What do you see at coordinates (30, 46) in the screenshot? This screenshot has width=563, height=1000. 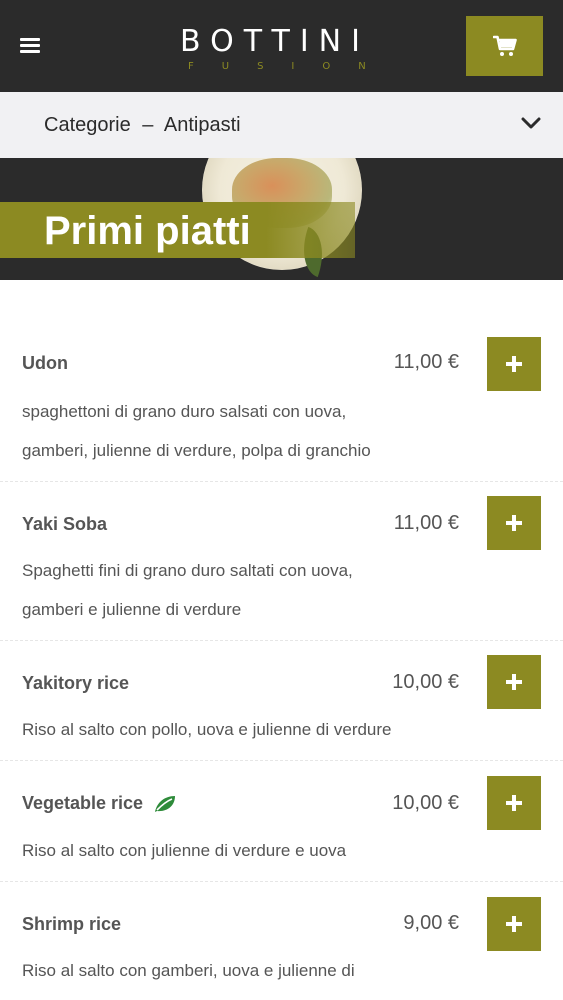 I see `hamburger-icon` at bounding box center [30, 46].